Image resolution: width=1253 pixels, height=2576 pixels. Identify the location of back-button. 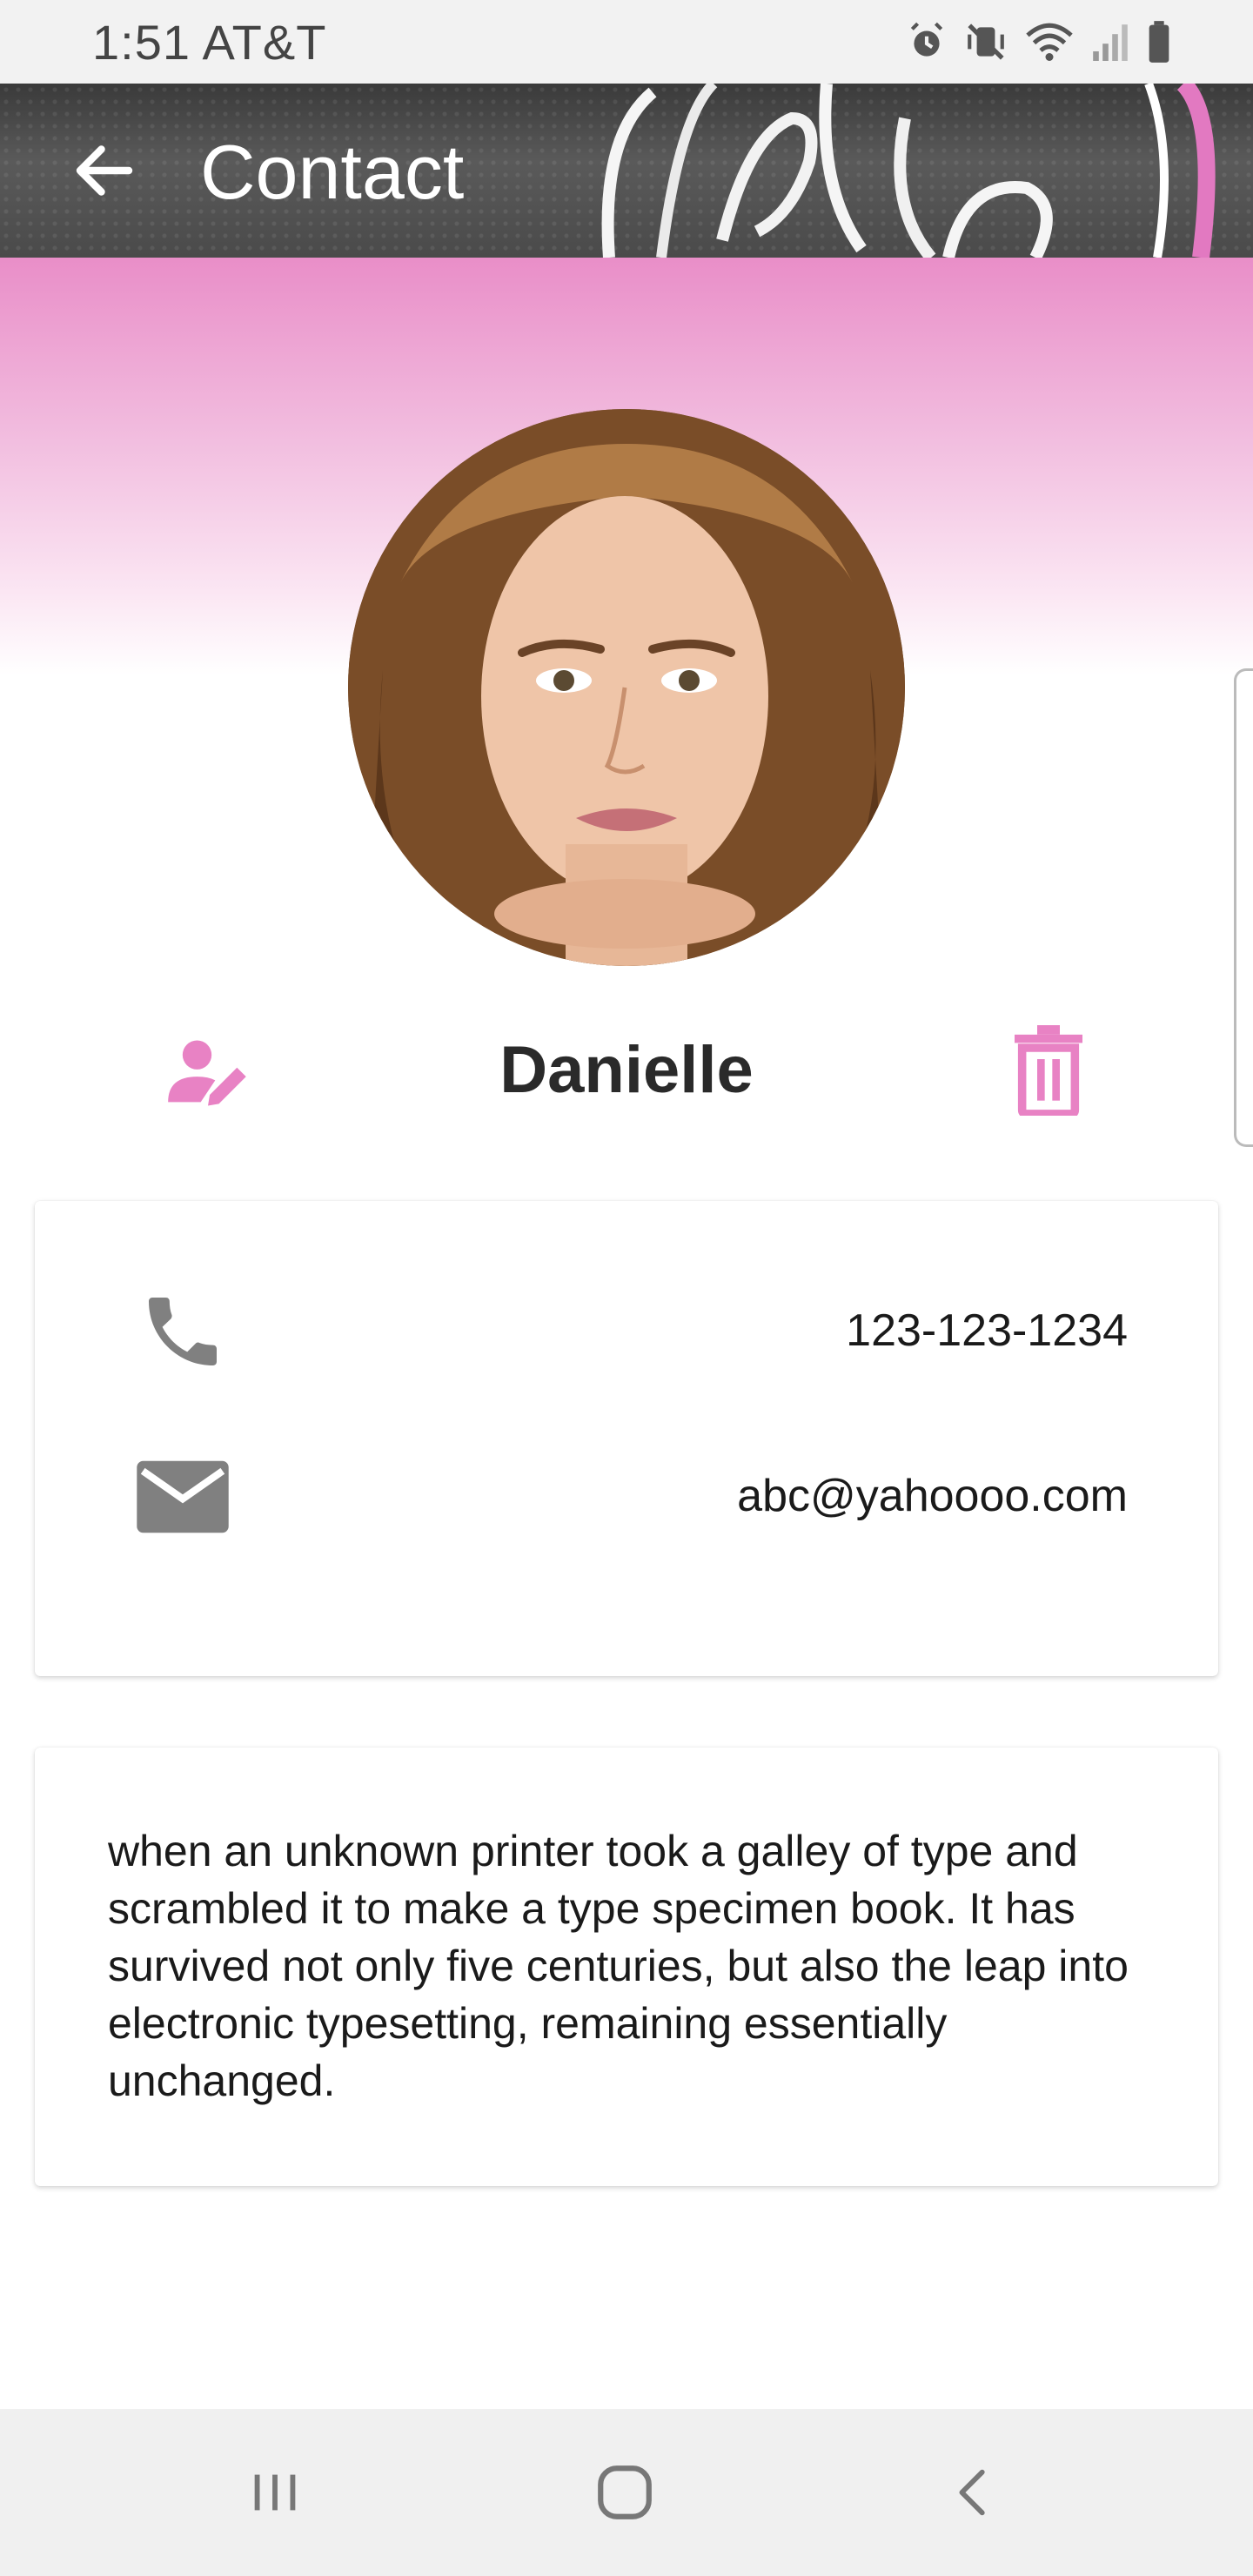
(104, 170).